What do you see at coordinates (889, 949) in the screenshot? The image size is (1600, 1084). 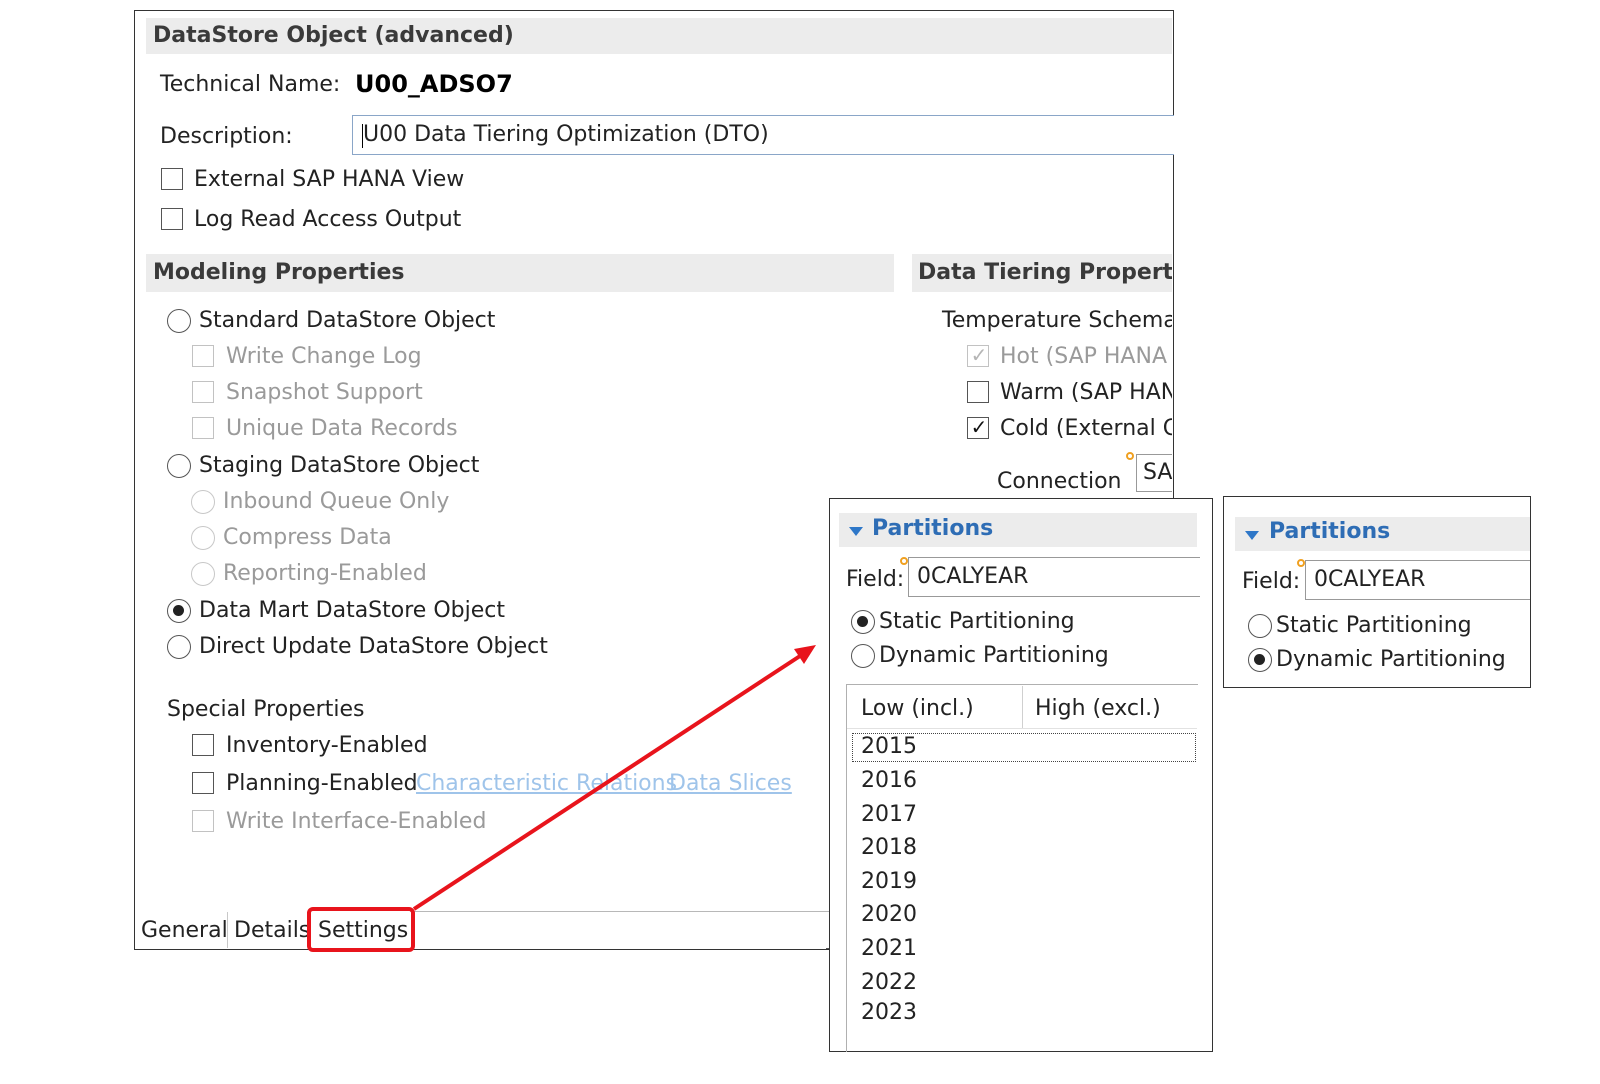 I see `table-row: 2021` at bounding box center [889, 949].